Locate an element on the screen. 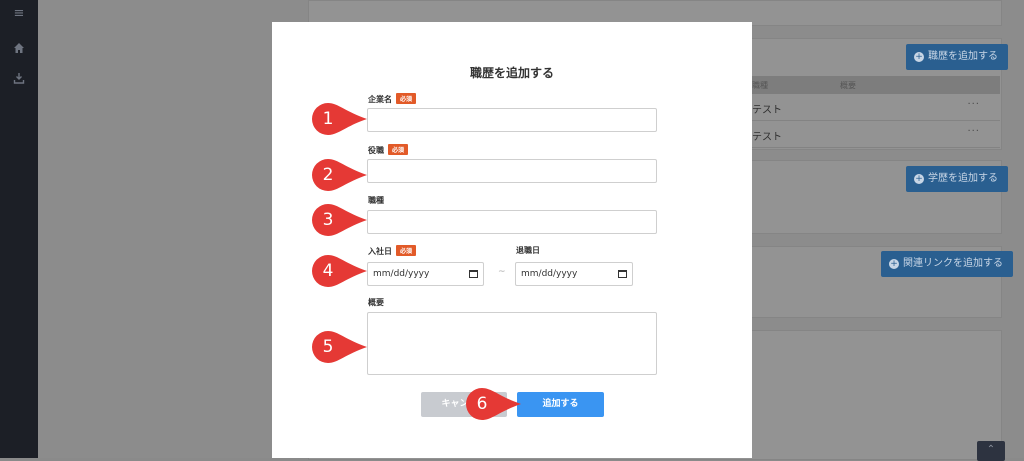  summary-textarea is located at coordinates (512, 343).